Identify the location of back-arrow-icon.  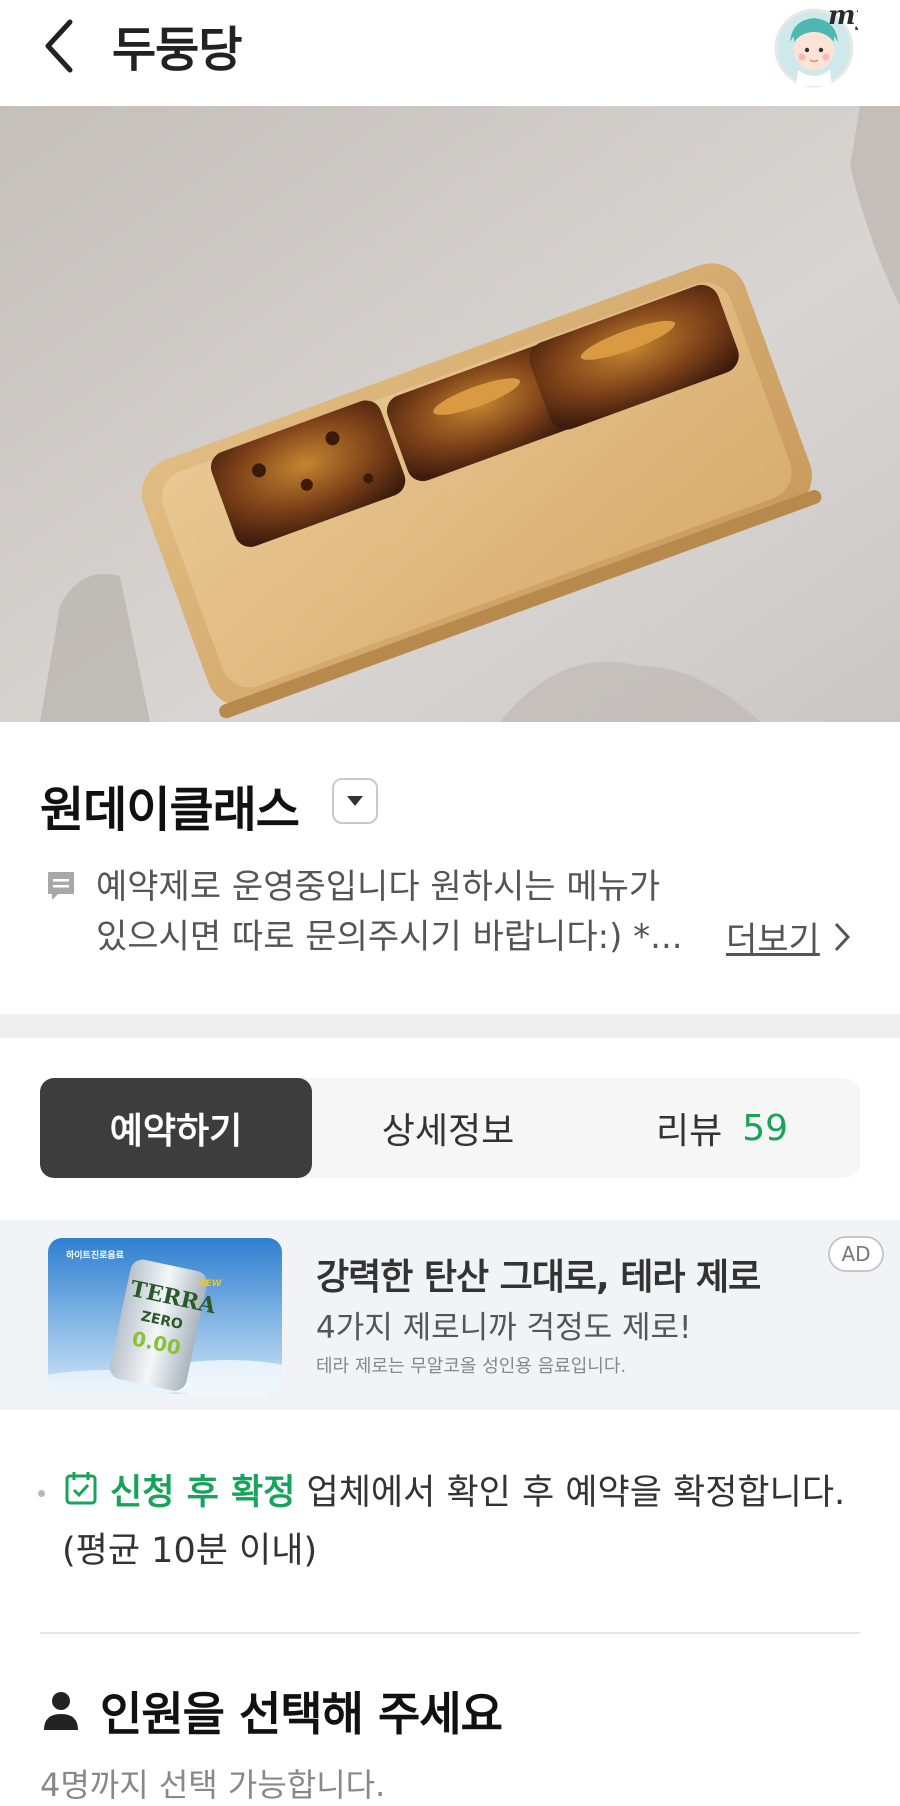
(63, 46).